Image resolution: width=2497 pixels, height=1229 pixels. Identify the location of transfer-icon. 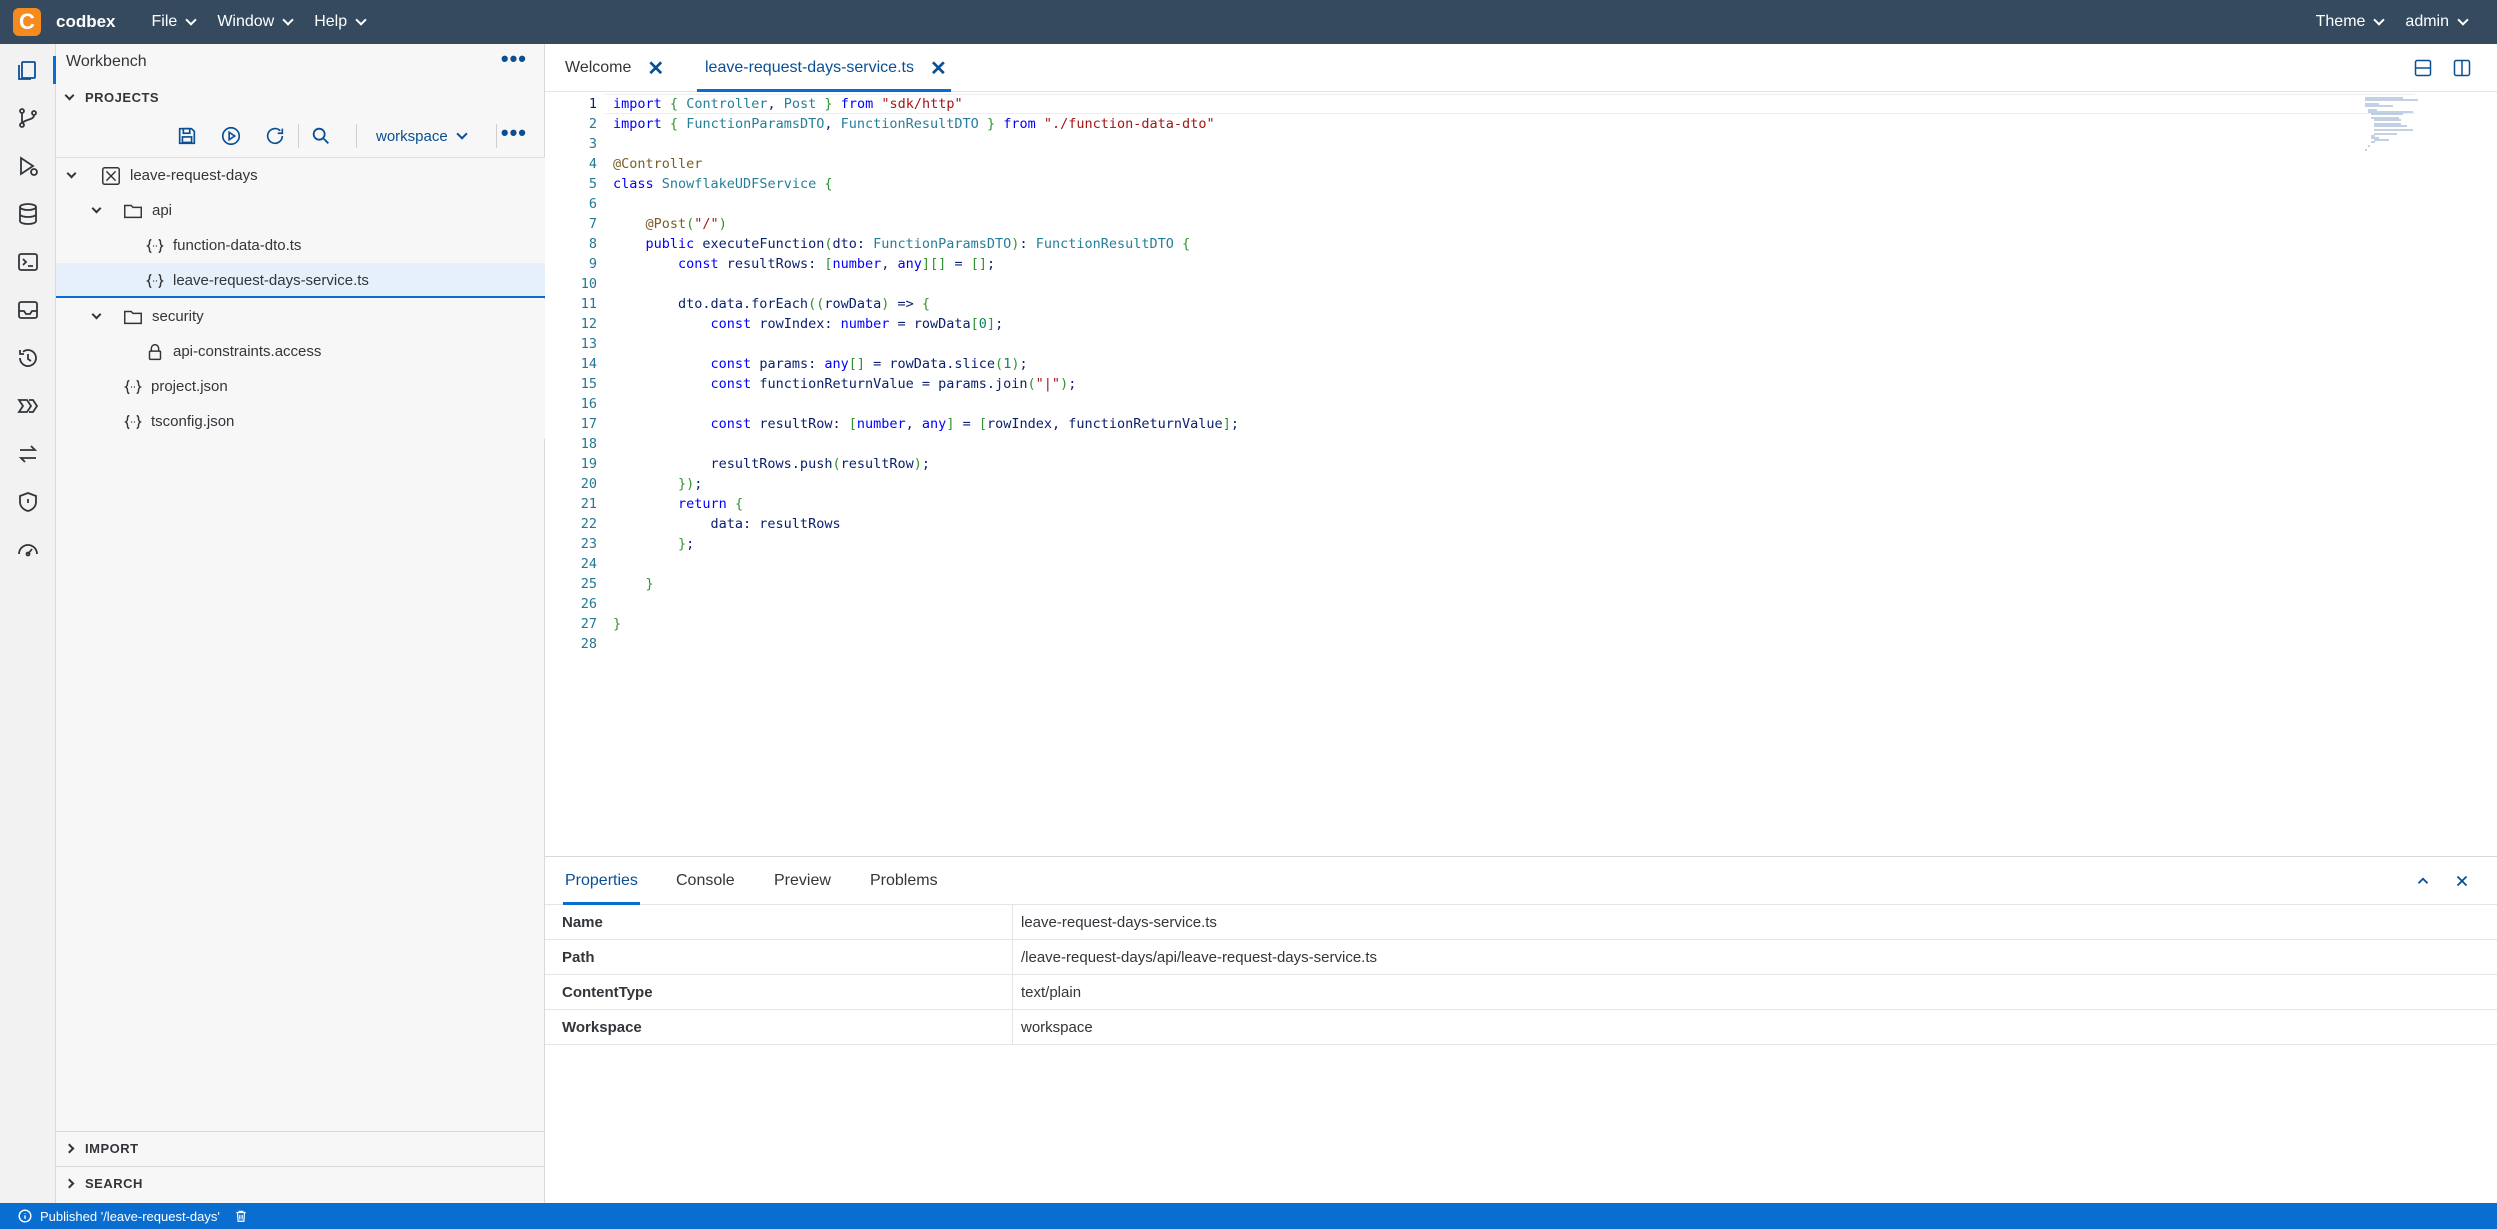
(28, 454).